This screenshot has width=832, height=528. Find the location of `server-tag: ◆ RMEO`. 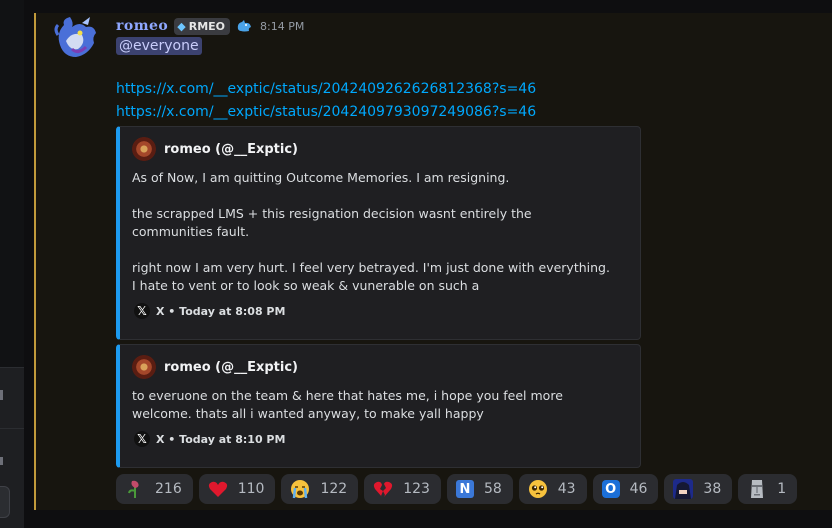

server-tag: ◆ RMEO is located at coordinates (202, 26).